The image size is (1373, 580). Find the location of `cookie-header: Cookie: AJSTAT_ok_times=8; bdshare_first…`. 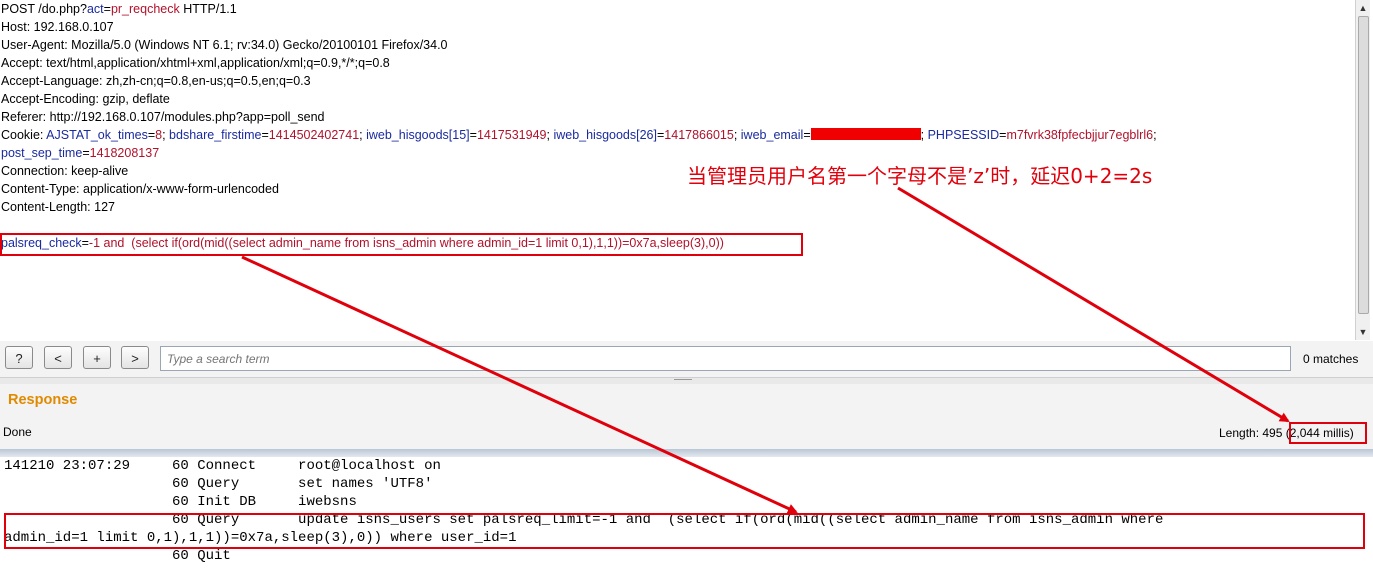

cookie-header: Cookie: AJSTAT_ok_times=8; bdshare_first… is located at coordinates (579, 135).